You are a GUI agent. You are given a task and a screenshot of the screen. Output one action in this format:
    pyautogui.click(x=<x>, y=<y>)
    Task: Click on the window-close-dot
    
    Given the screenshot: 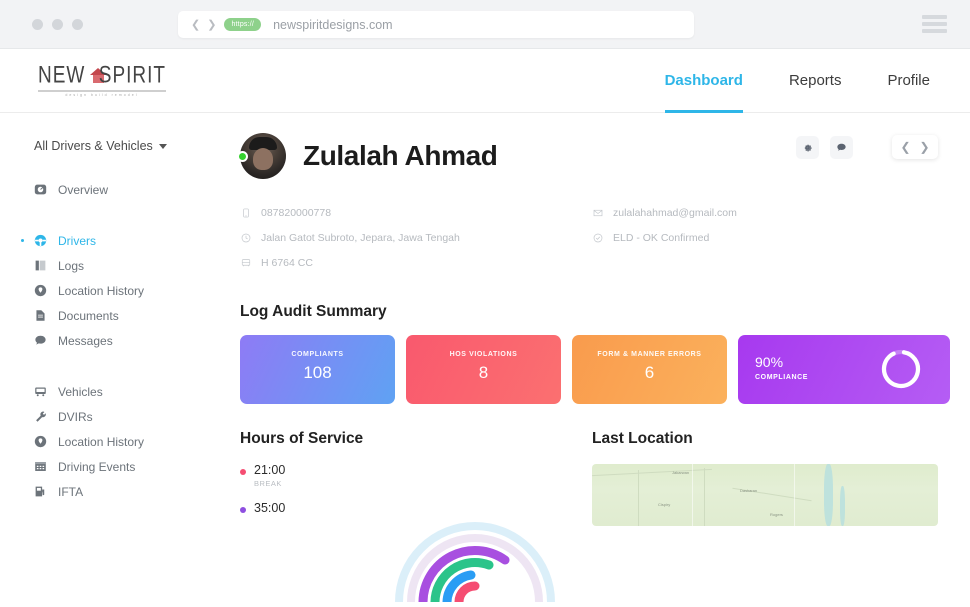 What is the action you would take?
    pyautogui.click(x=37, y=24)
    